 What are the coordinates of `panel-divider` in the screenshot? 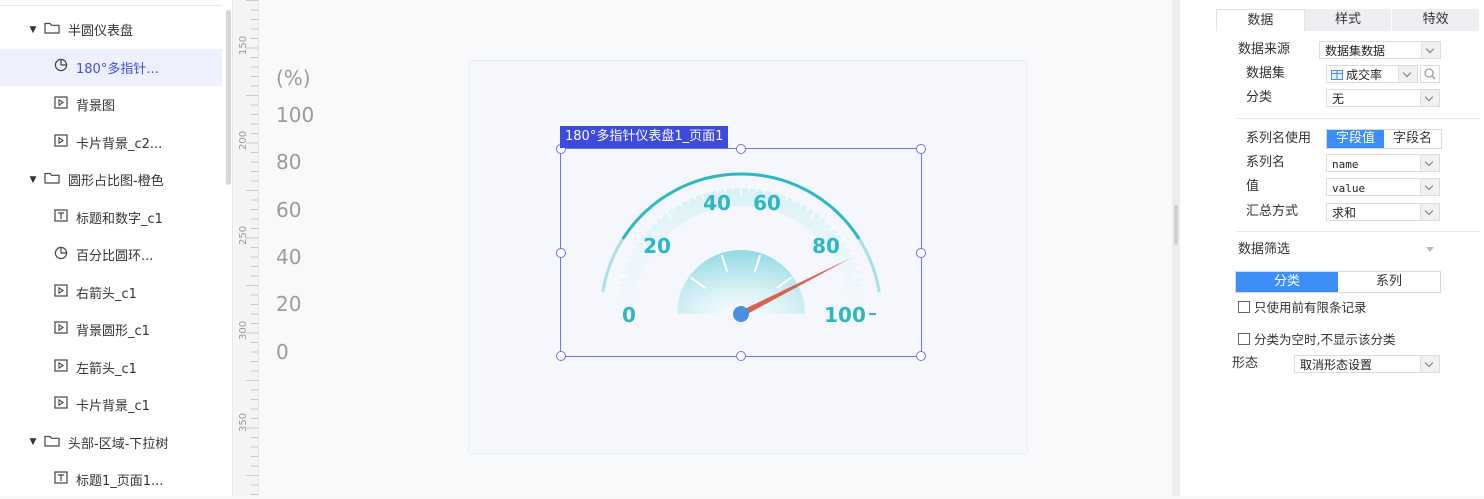 It's located at (1358, 231).